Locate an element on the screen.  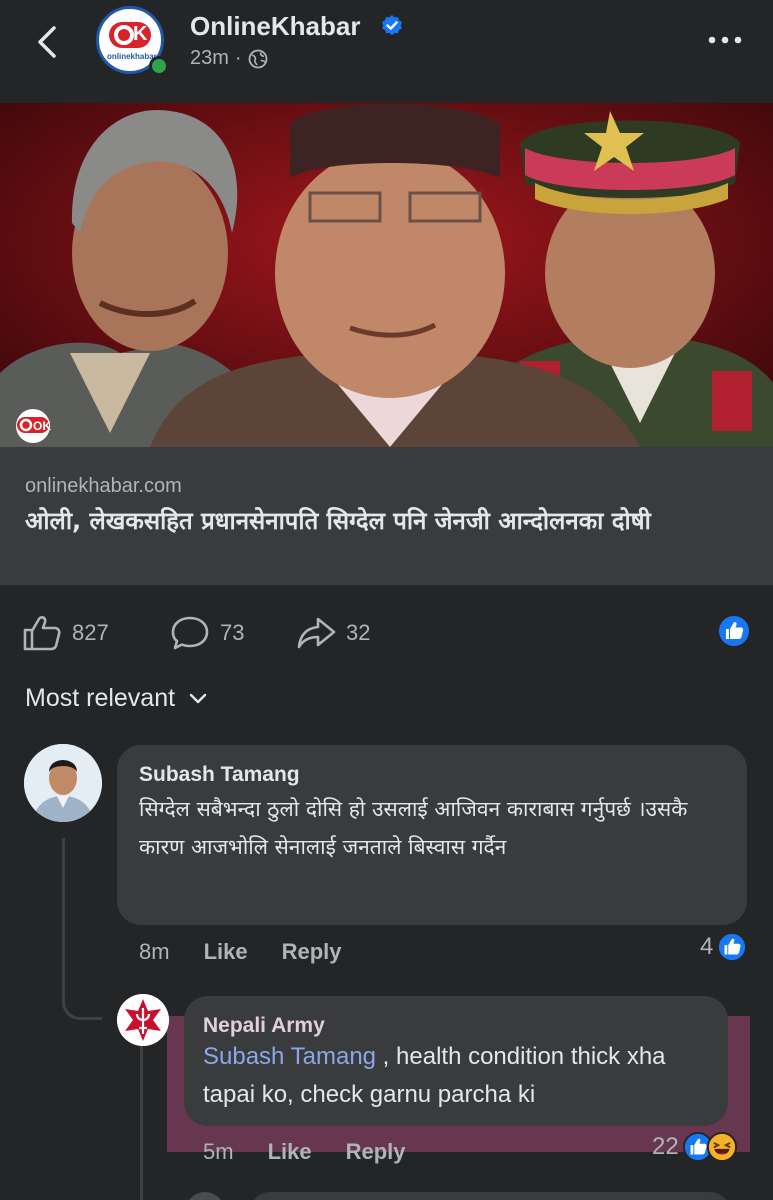
globe-icon is located at coordinates (257, 58).